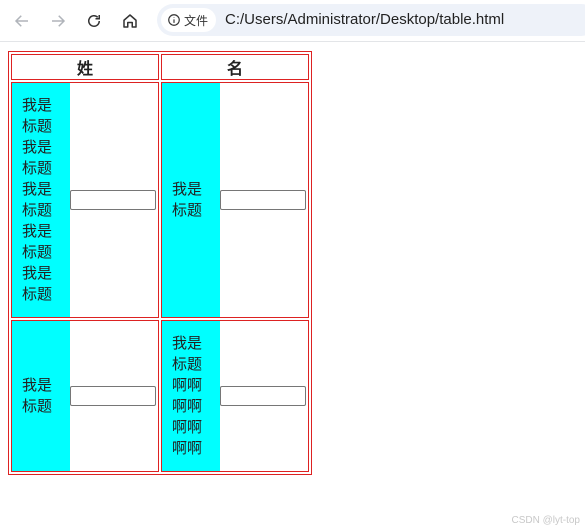 This screenshot has height=531, width=585. I want to click on info-icon, so click(174, 20).